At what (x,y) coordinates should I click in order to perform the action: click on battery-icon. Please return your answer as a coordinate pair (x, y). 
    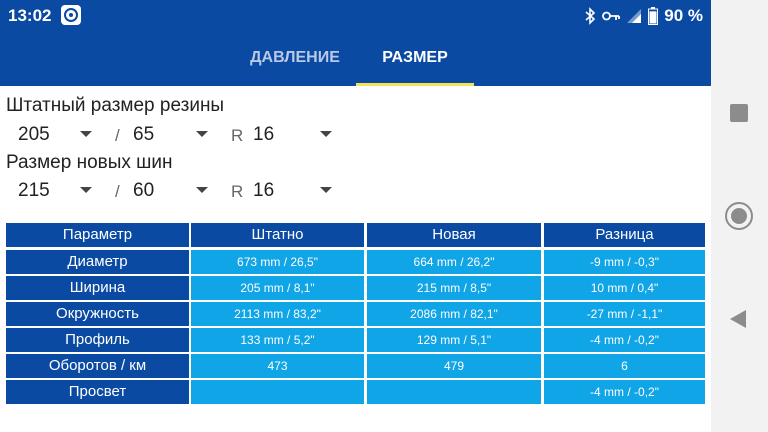
    Looking at the image, I should click on (653, 16).